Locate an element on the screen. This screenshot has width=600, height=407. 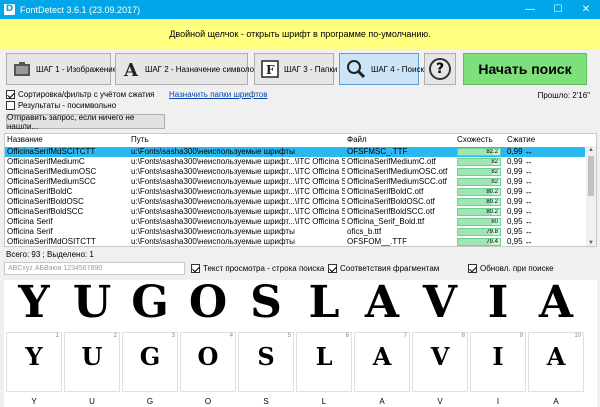
cell-path: u:\Fonts\sasha300\неиспользуемые шрифты is located at coordinates (213, 241).